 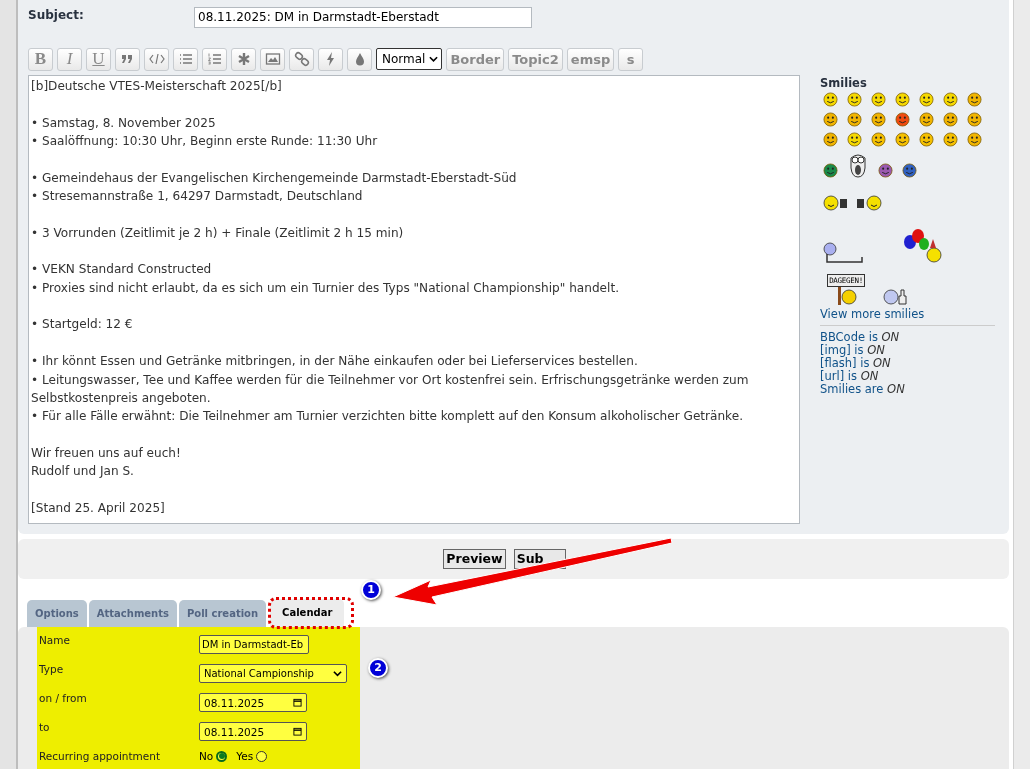 I want to click on link-icon, so click(x=301, y=59).